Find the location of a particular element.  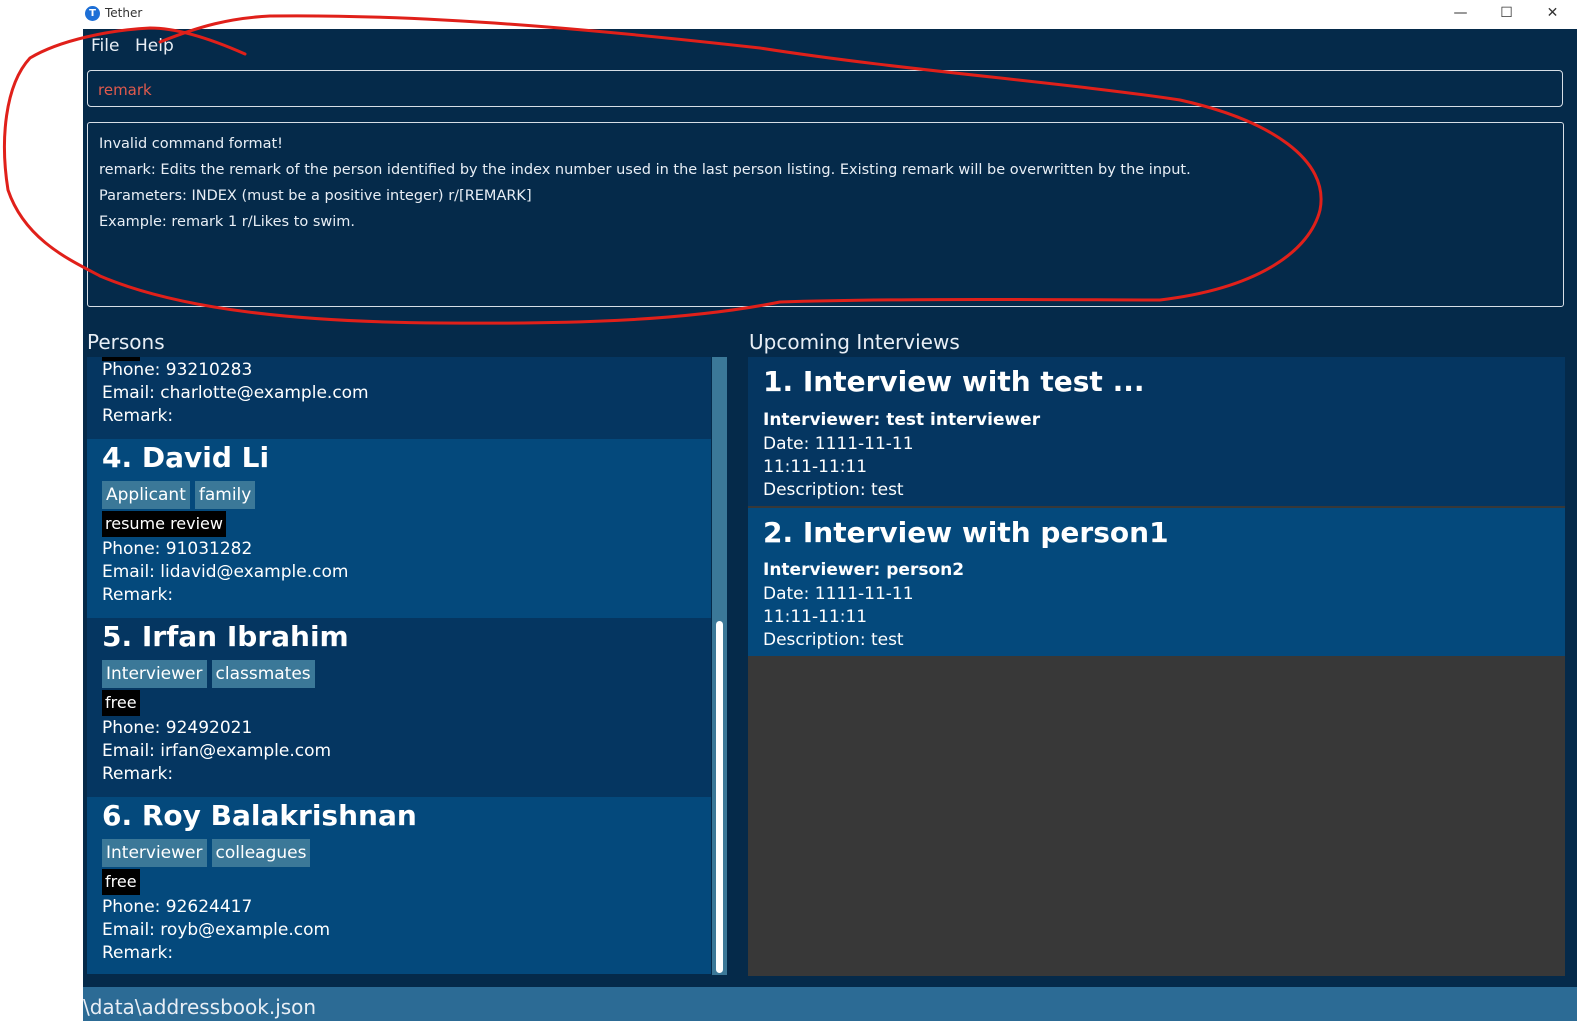

app-logo-icon: T is located at coordinates (92, 13).